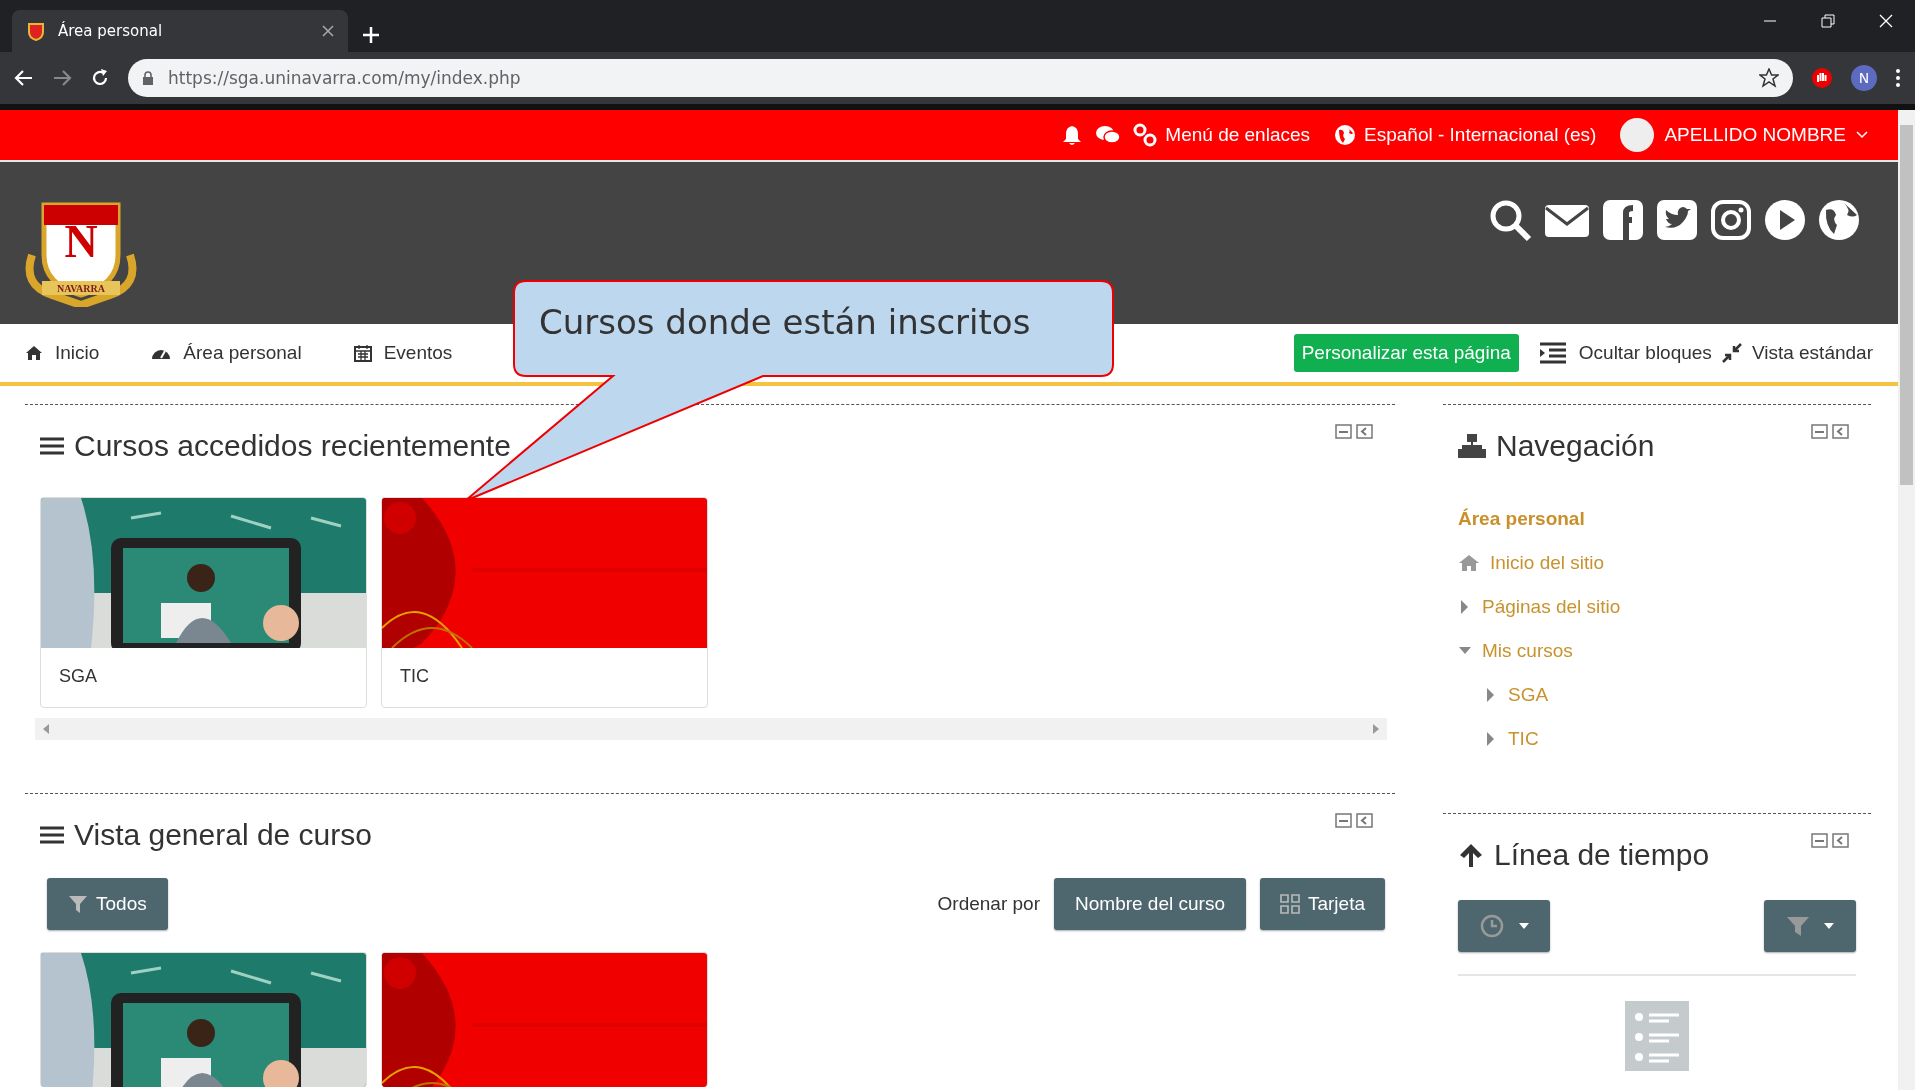  What do you see at coordinates (1623, 220) in the screenshot?
I see `facebook-icon` at bounding box center [1623, 220].